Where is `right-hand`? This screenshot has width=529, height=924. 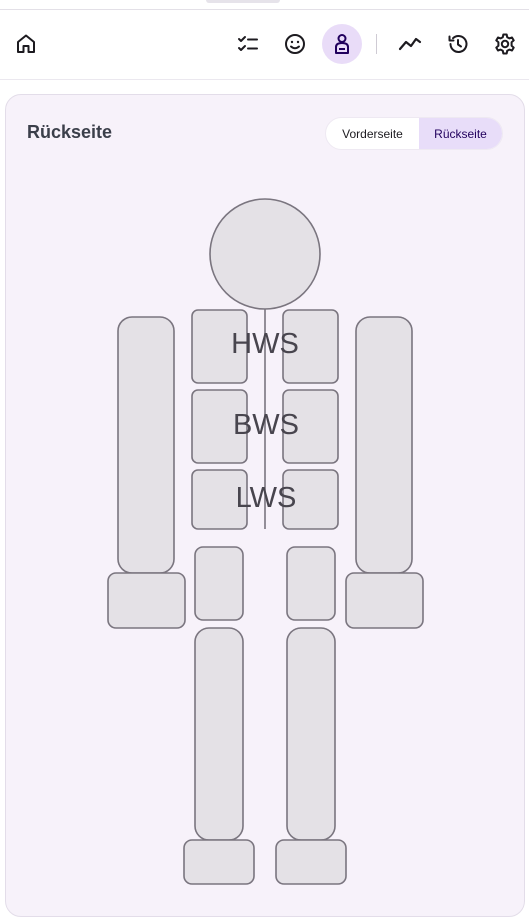
right-hand is located at coordinates (384, 600).